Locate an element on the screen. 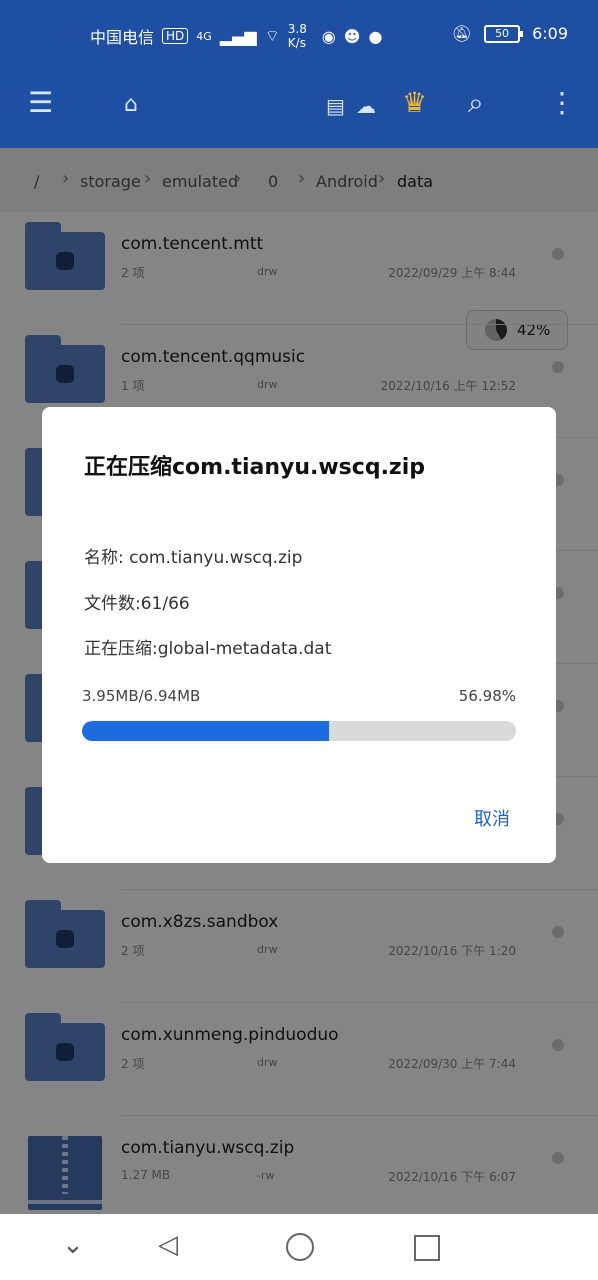 The width and height of the screenshot is (598, 1280). recents-icon is located at coordinates (427, 1248).